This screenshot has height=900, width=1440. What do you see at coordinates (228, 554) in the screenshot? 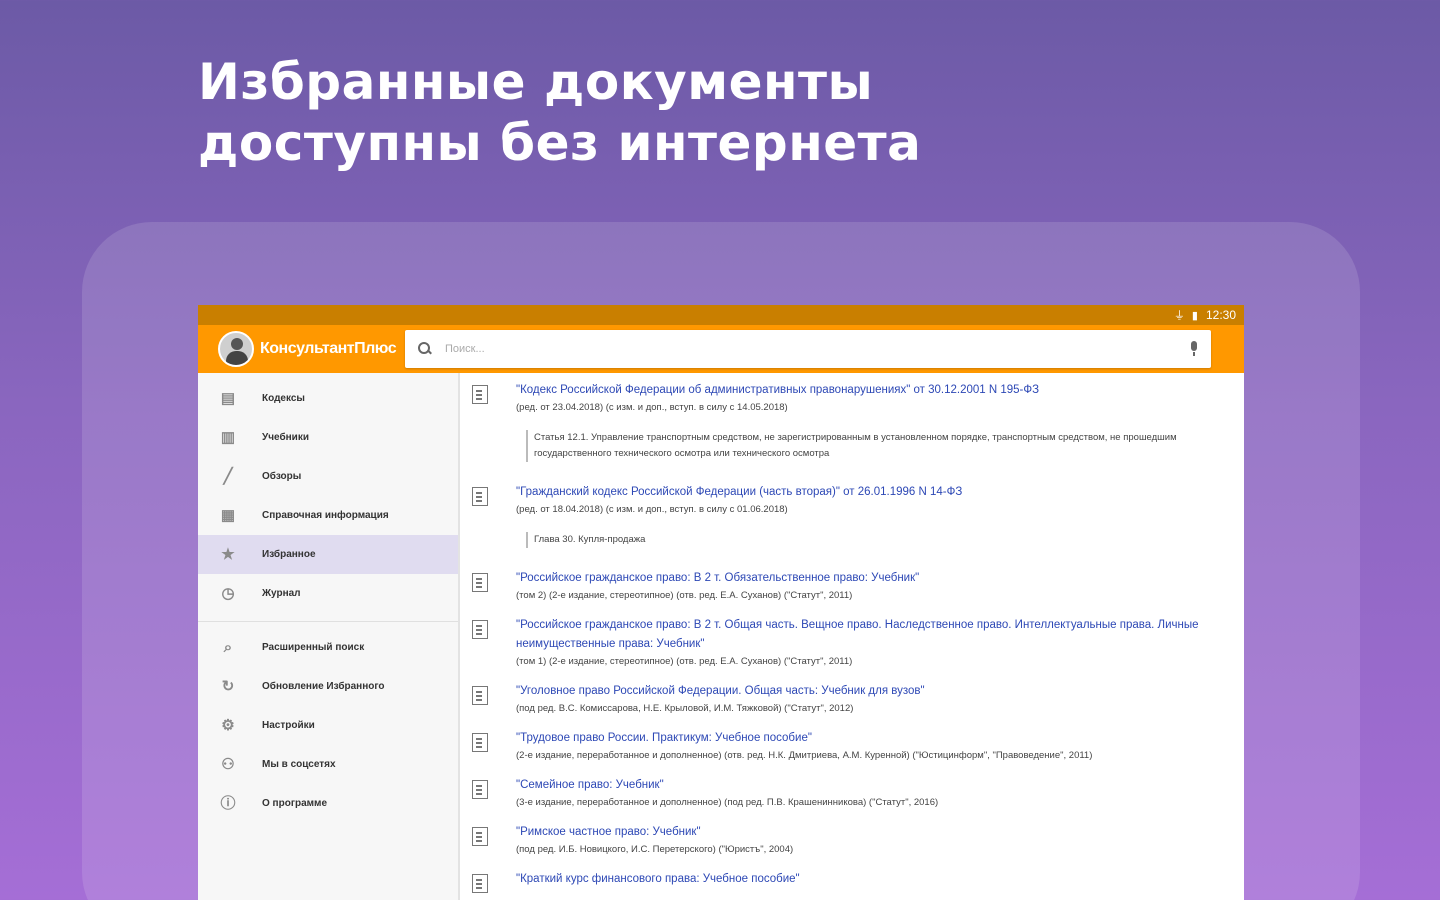
I see `star-icon: ★` at bounding box center [228, 554].